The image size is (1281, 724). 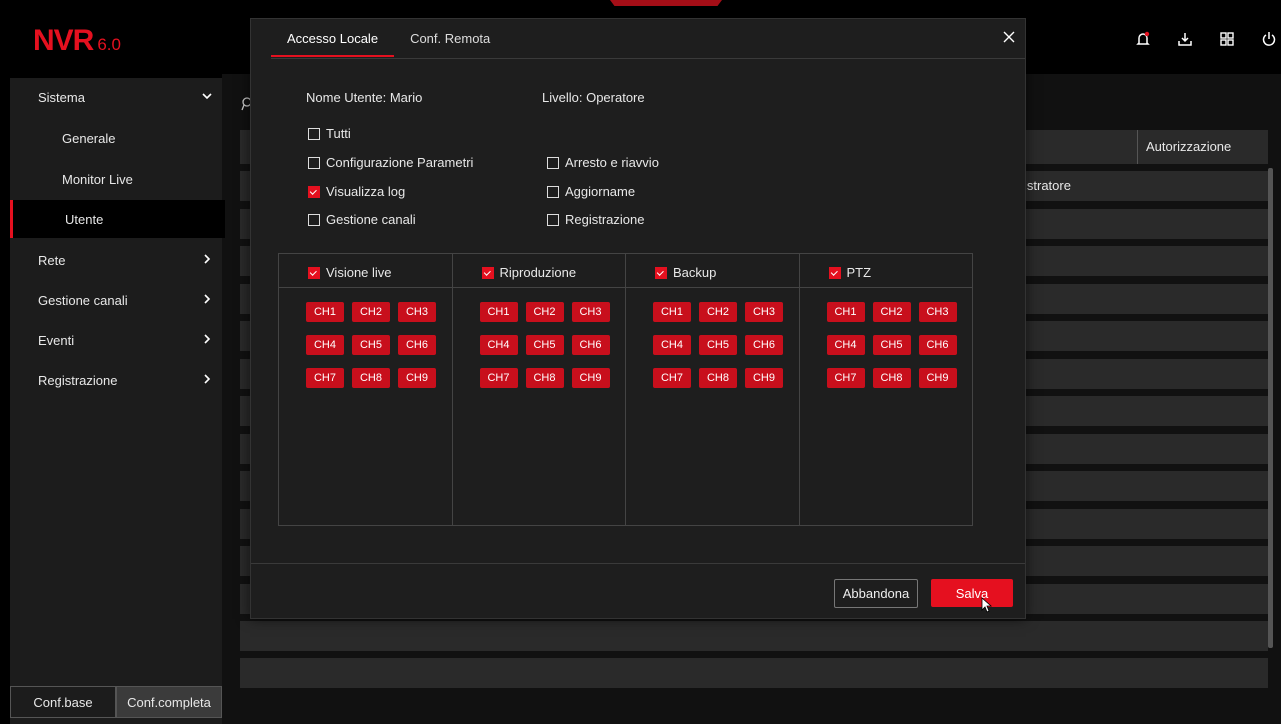 I want to click on sidebar-item-registrazione: Registrazione, so click(x=116, y=380).